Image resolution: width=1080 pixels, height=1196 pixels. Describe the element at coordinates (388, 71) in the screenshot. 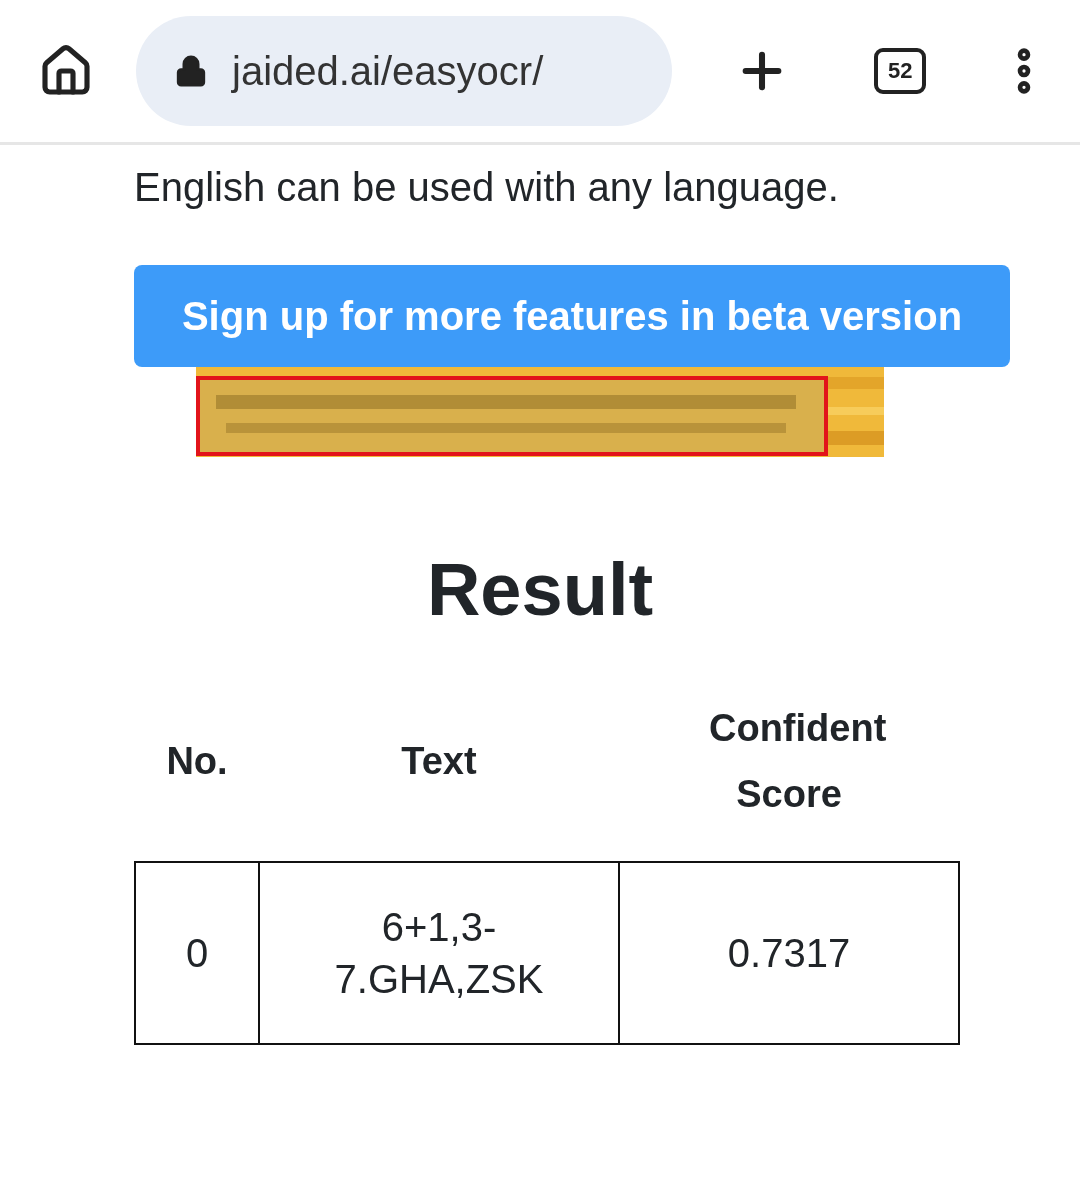

I see `url-text: jaided.ai/easyocr/` at that location.